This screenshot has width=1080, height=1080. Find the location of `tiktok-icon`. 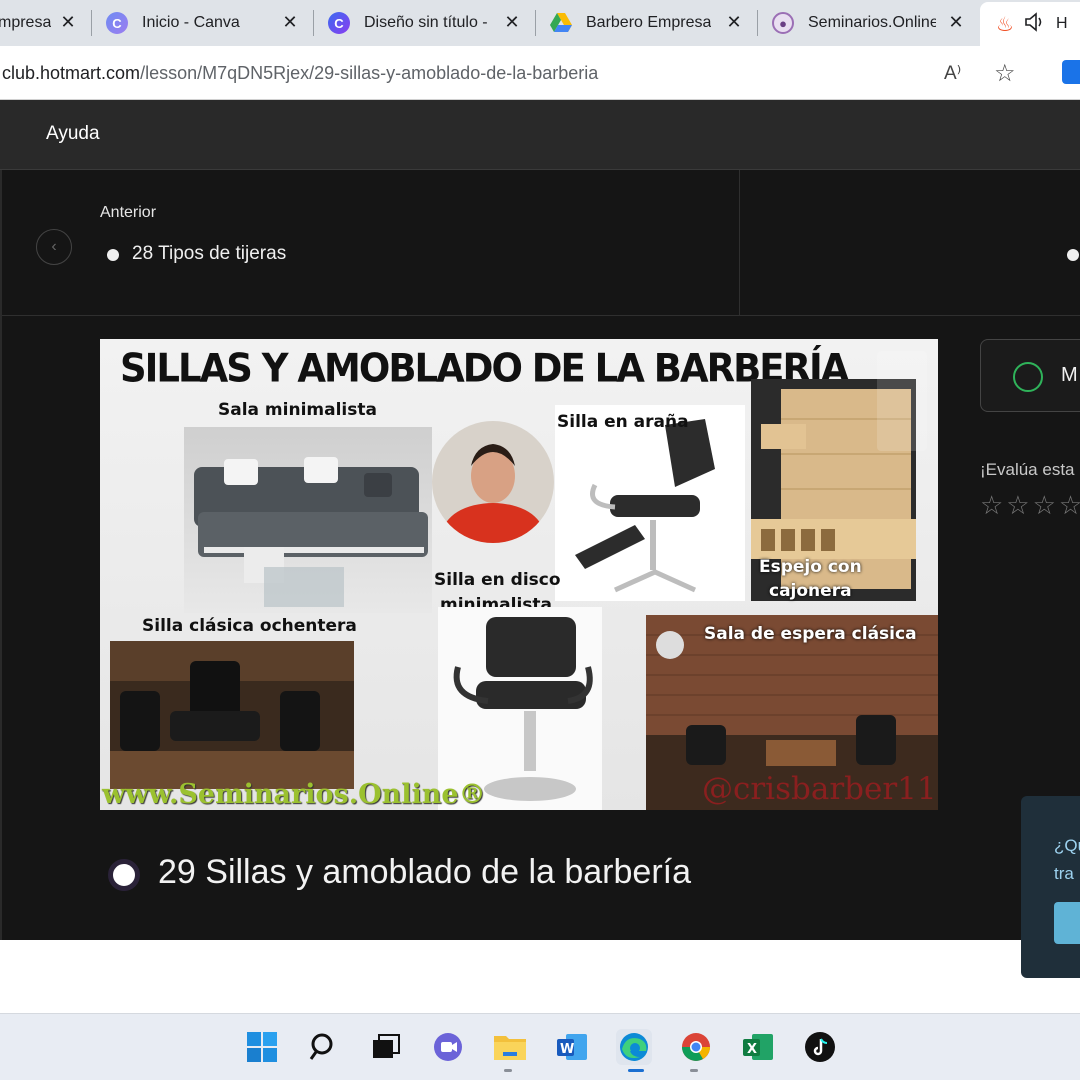

tiktok-icon is located at coordinates (820, 1047).